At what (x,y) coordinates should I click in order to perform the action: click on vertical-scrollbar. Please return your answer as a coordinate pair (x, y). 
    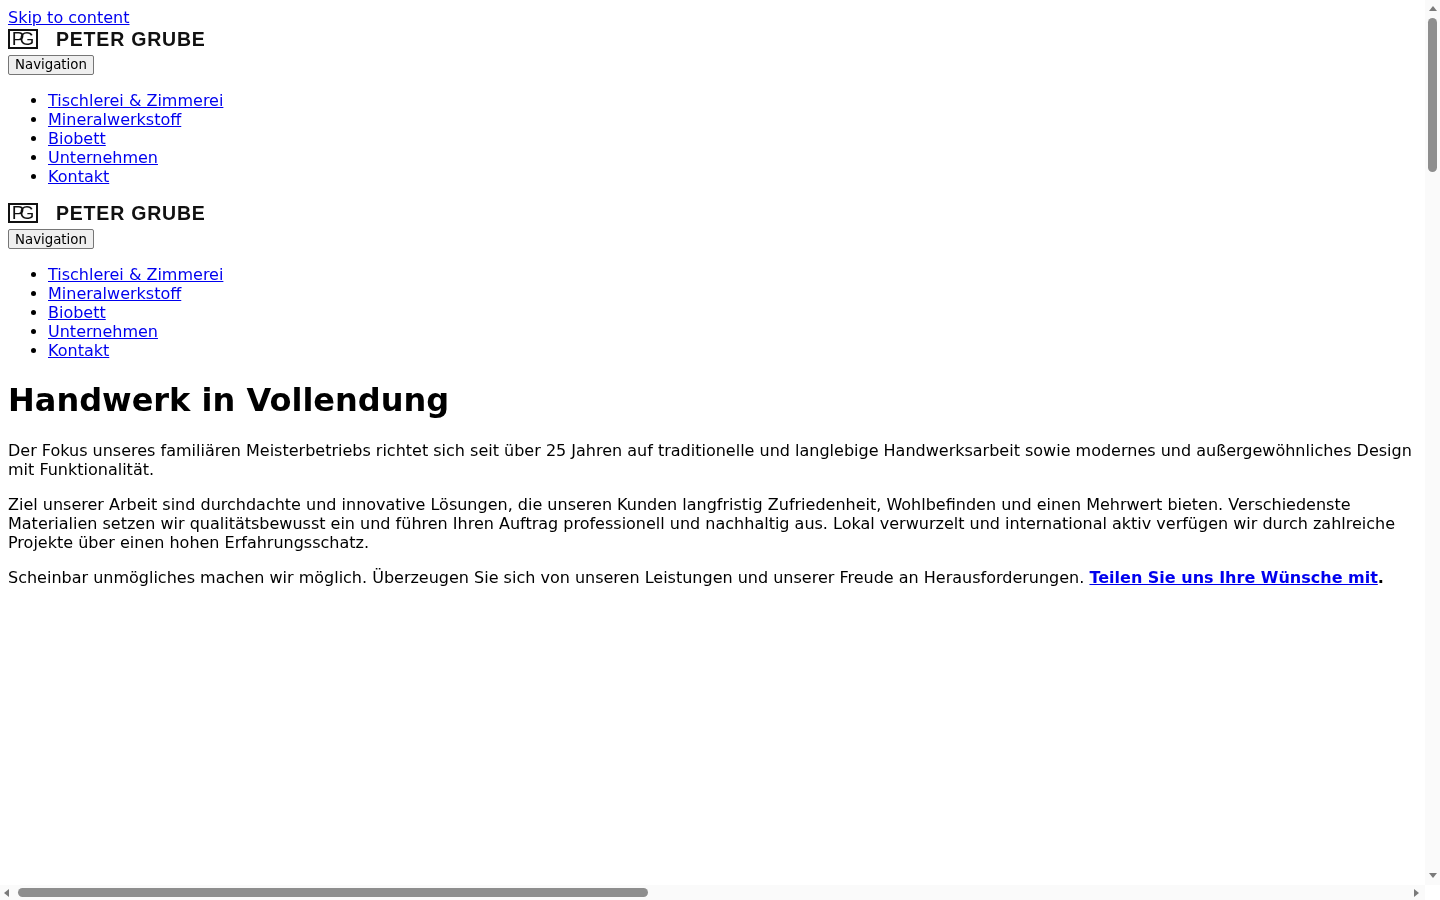
    Looking at the image, I should click on (1432, 442).